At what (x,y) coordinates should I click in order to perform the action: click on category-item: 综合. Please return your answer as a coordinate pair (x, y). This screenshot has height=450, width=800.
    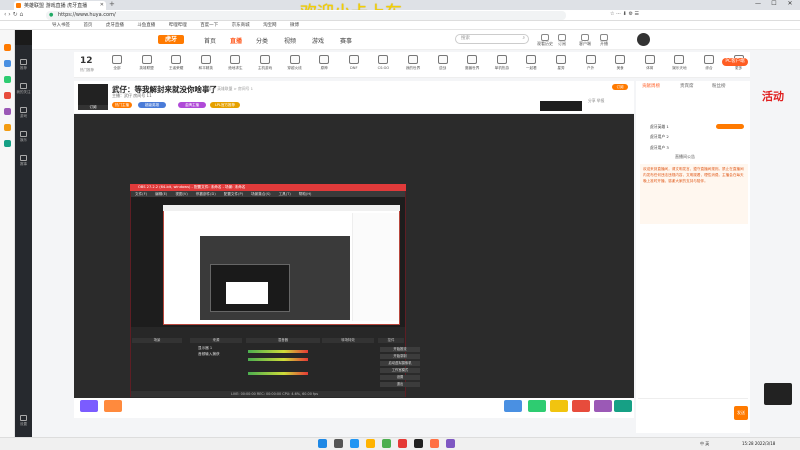
    Looking at the image, I should click on (709, 63).